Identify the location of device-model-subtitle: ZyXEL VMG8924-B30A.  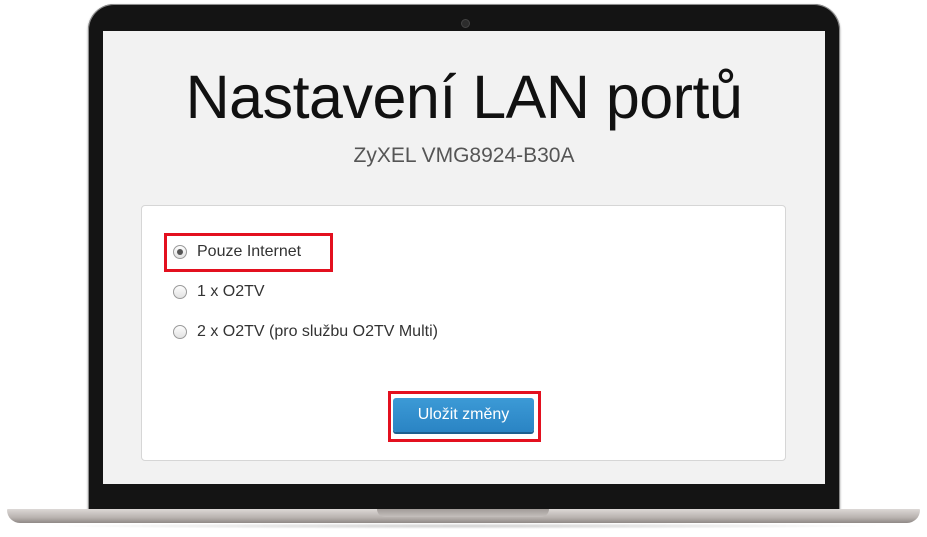
(464, 155).